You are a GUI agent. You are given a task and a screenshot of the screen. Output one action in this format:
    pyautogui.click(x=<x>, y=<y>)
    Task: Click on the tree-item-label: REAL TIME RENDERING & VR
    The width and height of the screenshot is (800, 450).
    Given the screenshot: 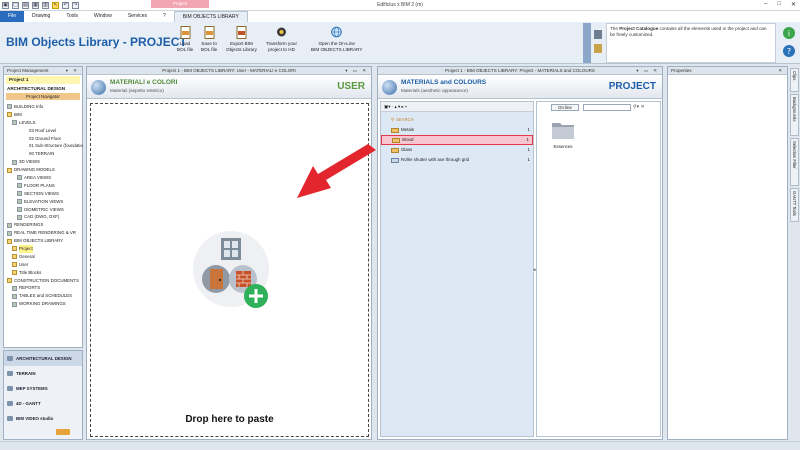 What is the action you would take?
    pyautogui.click(x=45, y=233)
    